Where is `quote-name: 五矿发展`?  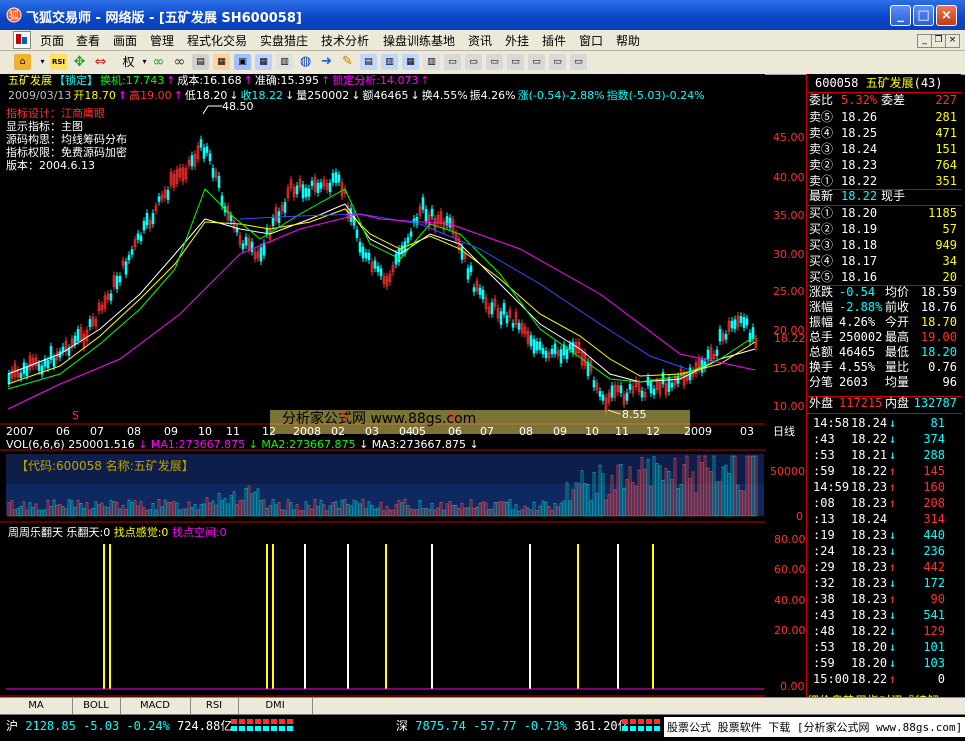 quote-name: 五矿发展 is located at coordinates (889, 83).